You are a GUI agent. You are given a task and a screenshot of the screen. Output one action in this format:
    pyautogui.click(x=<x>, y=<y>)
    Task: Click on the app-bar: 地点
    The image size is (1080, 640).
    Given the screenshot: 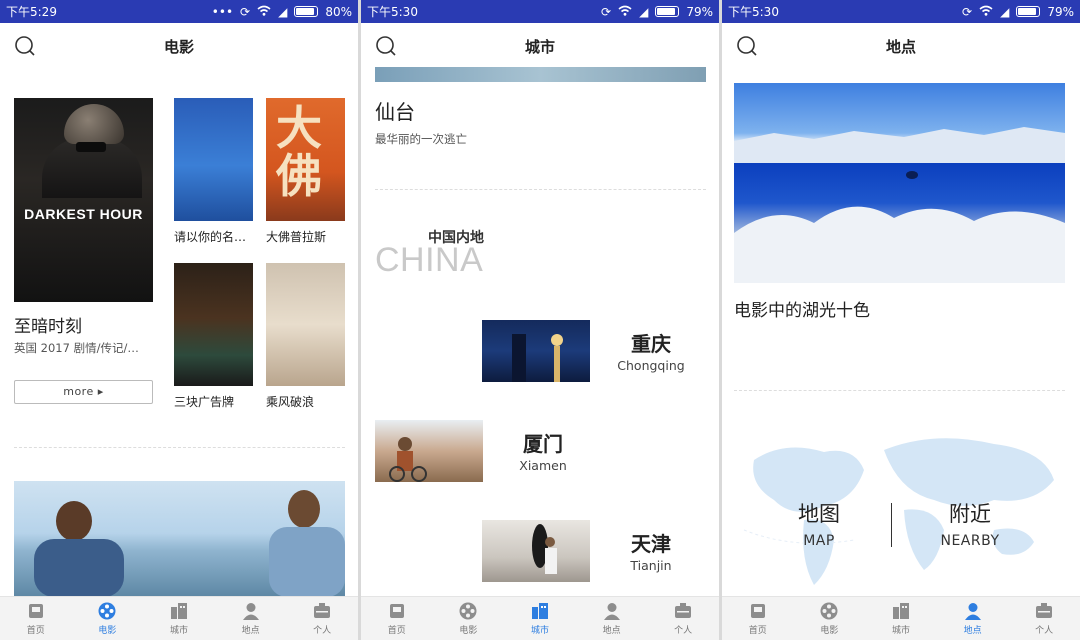 What is the action you would take?
    pyautogui.click(x=901, y=45)
    